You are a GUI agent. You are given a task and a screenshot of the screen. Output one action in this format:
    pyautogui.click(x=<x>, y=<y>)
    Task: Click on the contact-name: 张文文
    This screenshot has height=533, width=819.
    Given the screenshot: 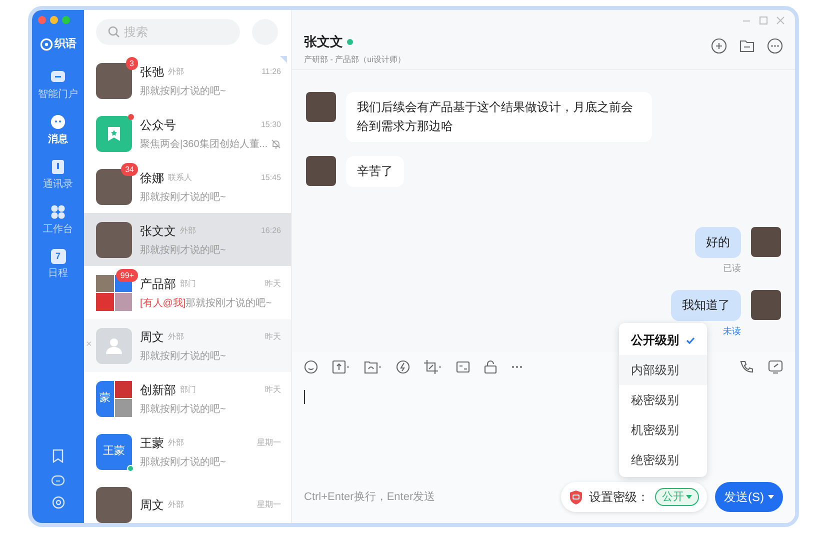 What is the action you would take?
    pyautogui.click(x=158, y=231)
    